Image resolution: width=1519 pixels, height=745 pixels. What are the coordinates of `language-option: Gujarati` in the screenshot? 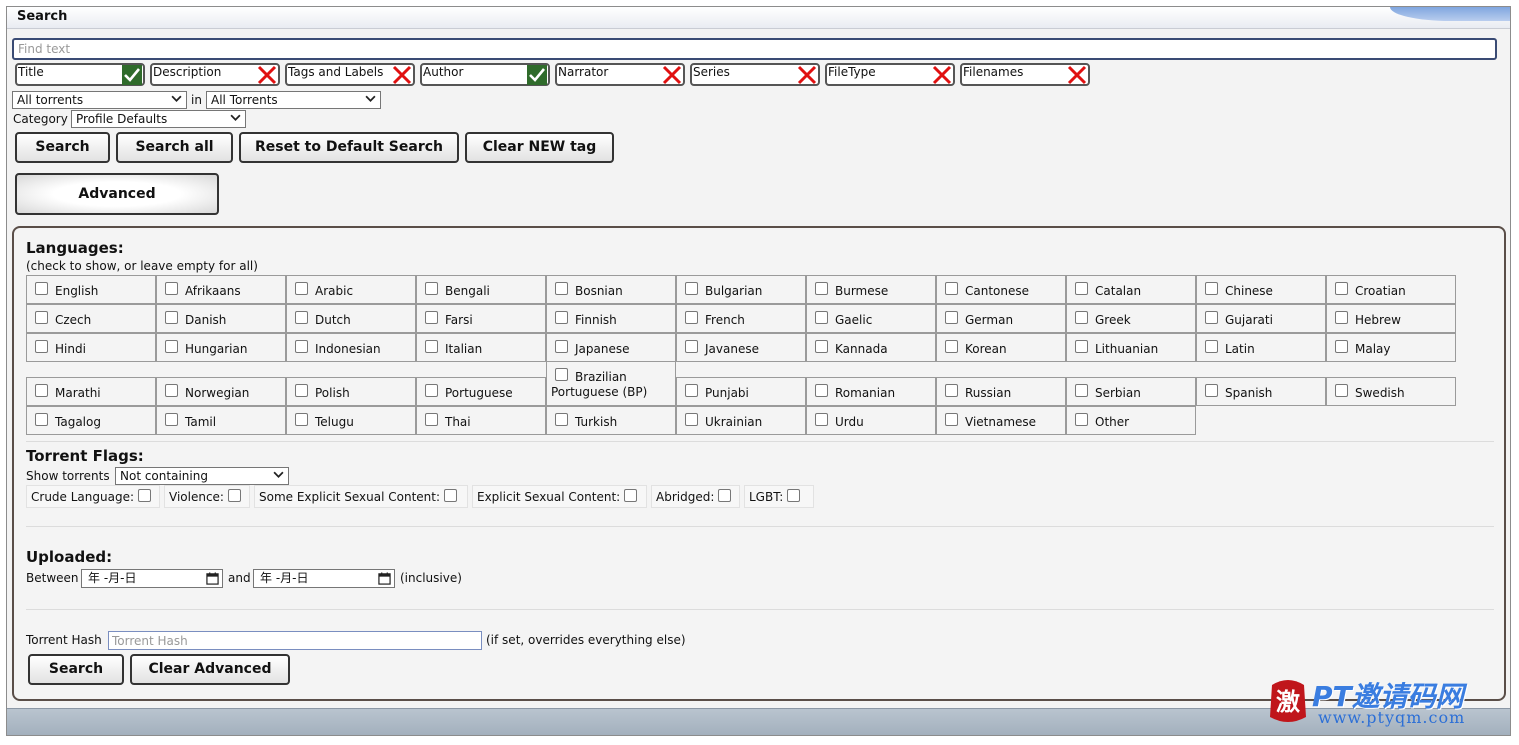 It's located at (1261, 318).